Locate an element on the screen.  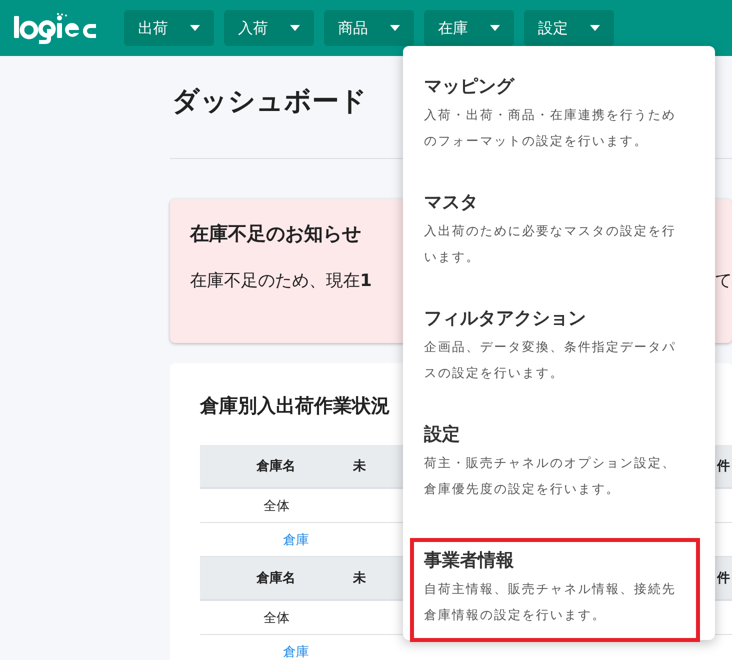
menu-item-description: 入出荷のために必要なマスタの設定を行います。 is located at coordinates (550, 244).